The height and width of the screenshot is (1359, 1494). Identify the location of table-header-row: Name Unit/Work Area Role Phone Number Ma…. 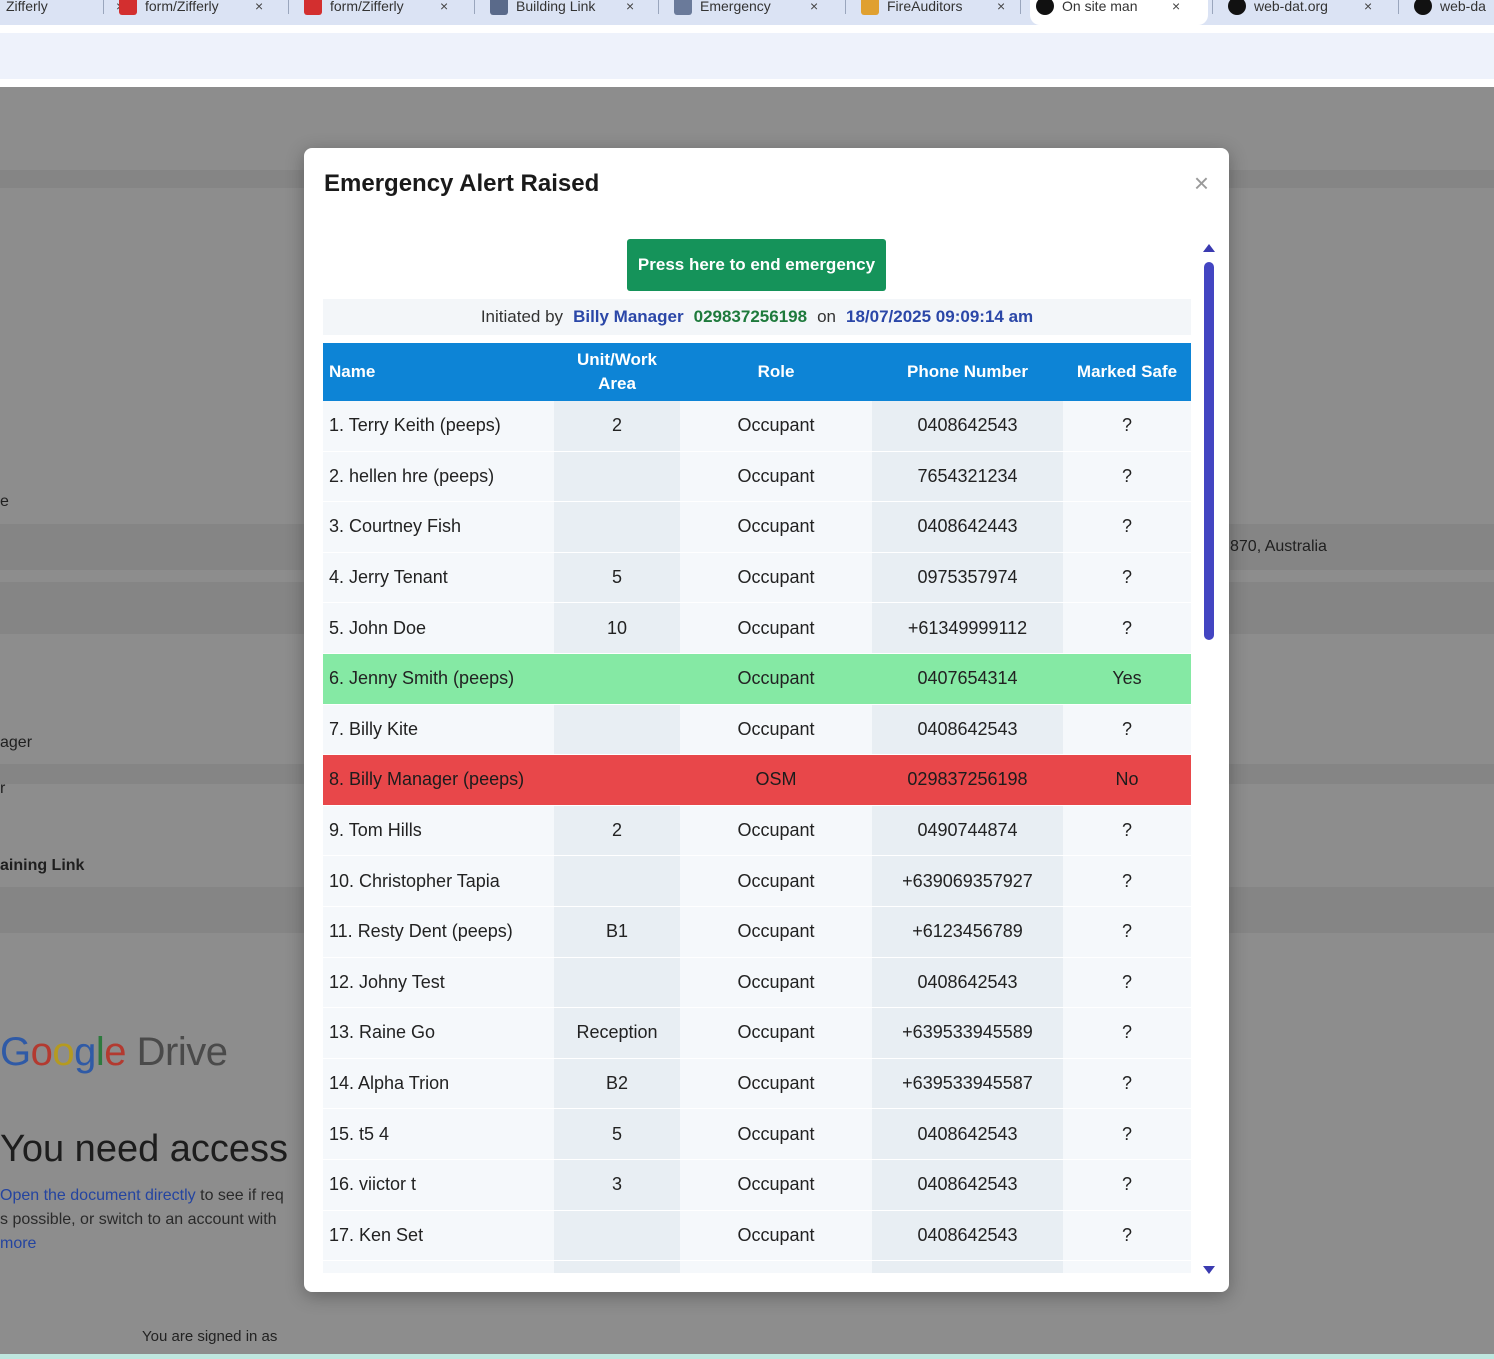
(757, 372).